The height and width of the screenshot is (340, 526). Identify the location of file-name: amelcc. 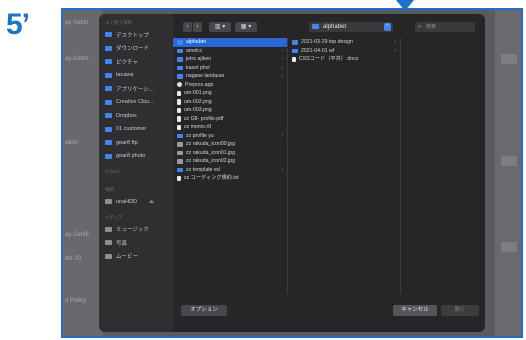
(194, 50).